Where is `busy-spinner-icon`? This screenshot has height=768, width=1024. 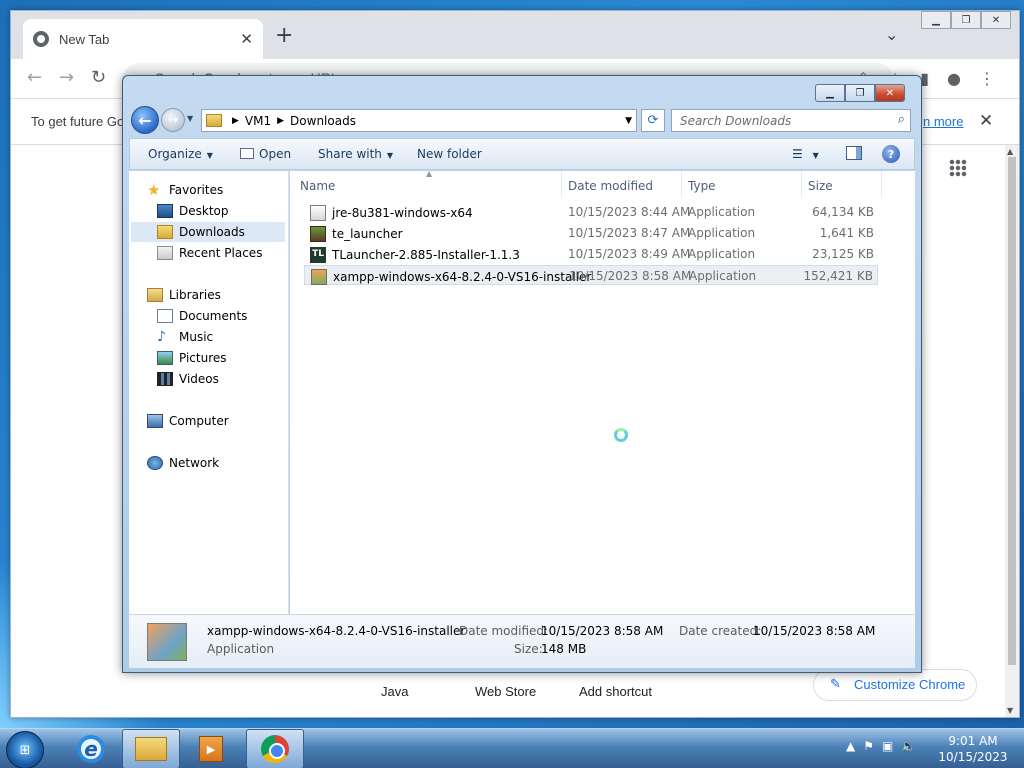
busy-spinner-icon is located at coordinates (621, 435).